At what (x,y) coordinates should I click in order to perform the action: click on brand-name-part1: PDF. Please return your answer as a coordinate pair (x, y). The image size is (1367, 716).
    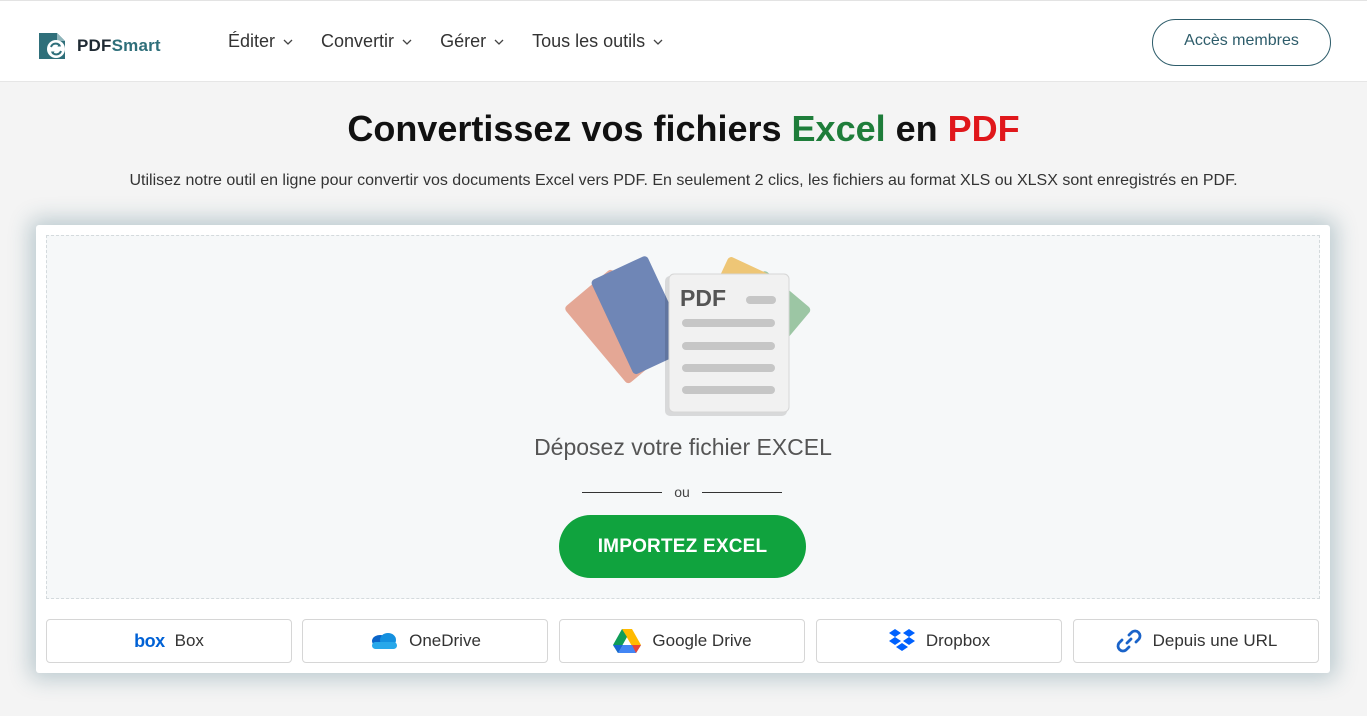
    Looking at the image, I should click on (94, 45).